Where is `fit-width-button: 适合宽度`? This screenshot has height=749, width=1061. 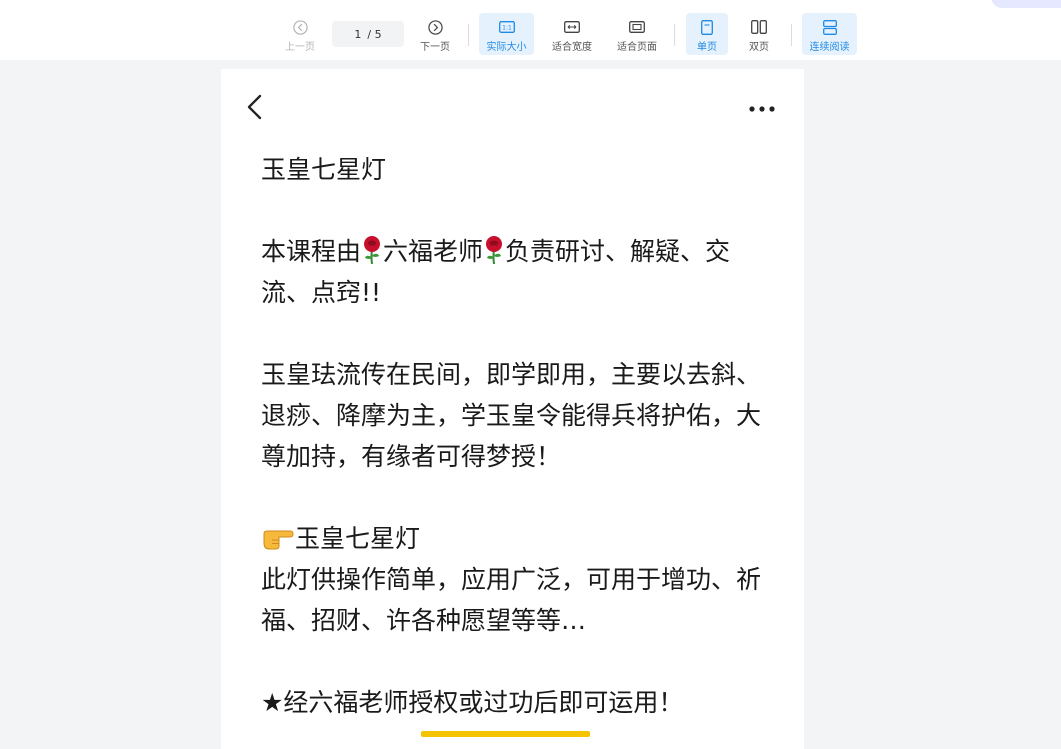
fit-width-button: 适合宽度 is located at coordinates (572, 34).